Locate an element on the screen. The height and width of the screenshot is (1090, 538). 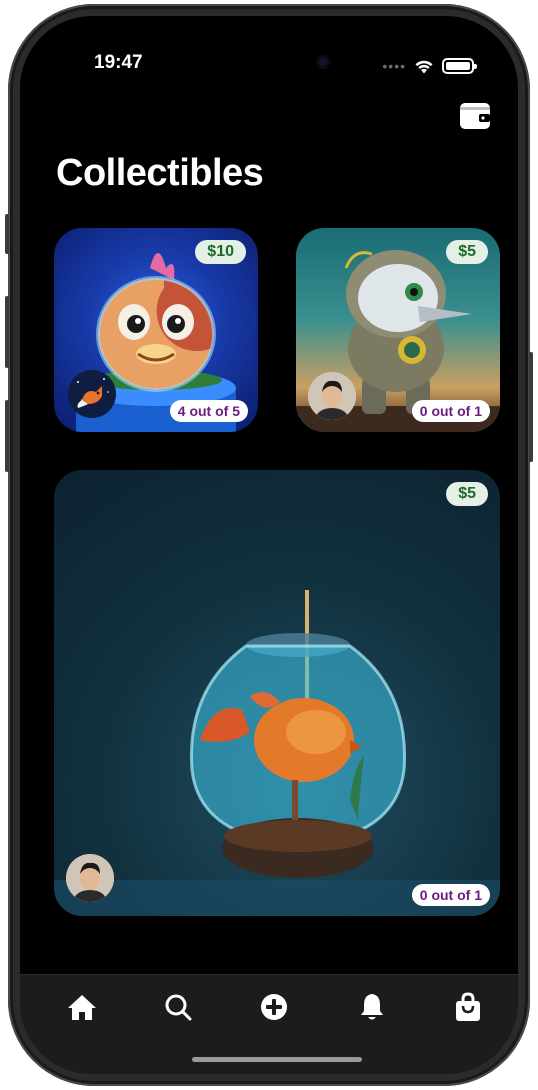
wifi-icon is located at coordinates (424, 66).